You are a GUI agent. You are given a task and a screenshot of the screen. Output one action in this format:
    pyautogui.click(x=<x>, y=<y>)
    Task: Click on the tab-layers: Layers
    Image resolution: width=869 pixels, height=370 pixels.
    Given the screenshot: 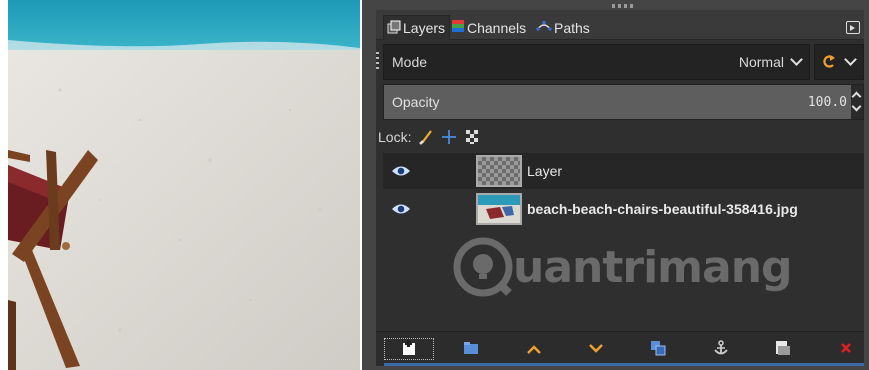 What is the action you would take?
    pyautogui.click(x=417, y=27)
    